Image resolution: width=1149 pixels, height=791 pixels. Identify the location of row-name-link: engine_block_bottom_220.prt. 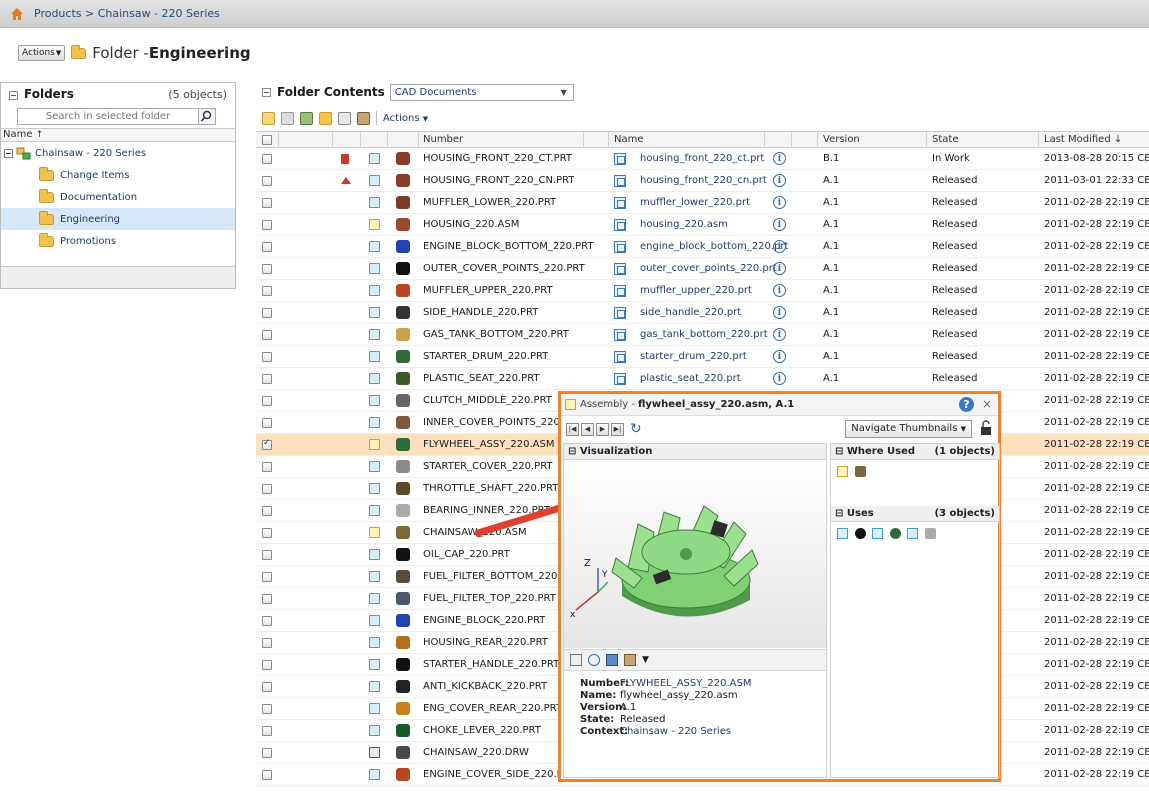
(714, 247).